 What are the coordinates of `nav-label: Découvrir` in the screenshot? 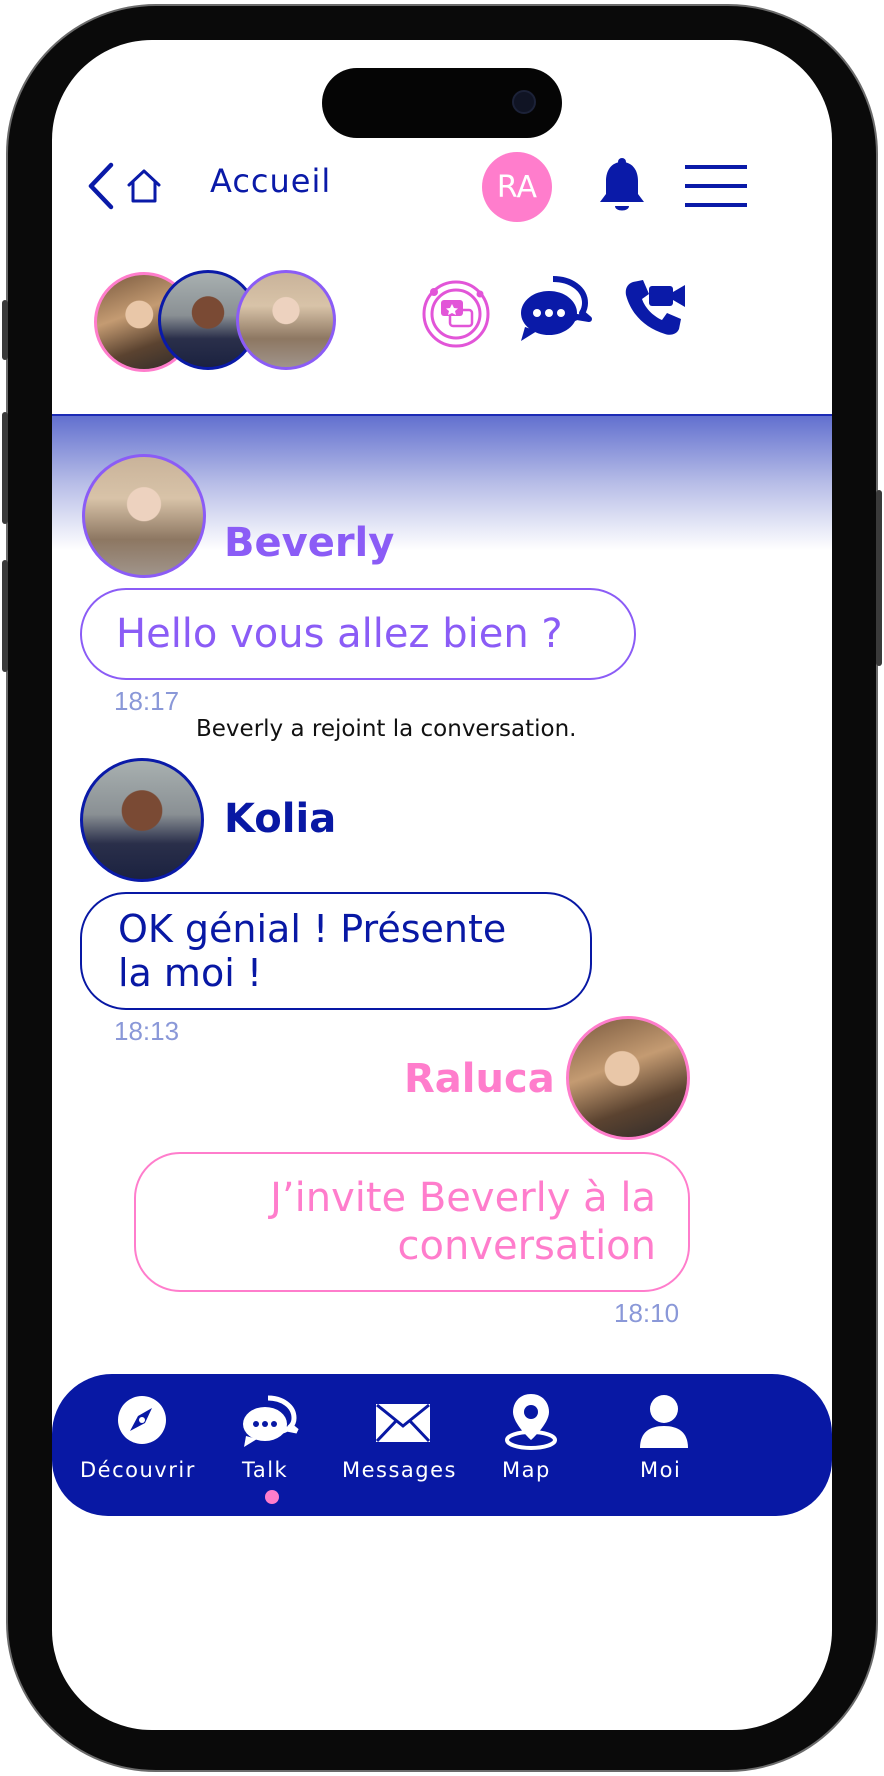 It's located at (138, 1470).